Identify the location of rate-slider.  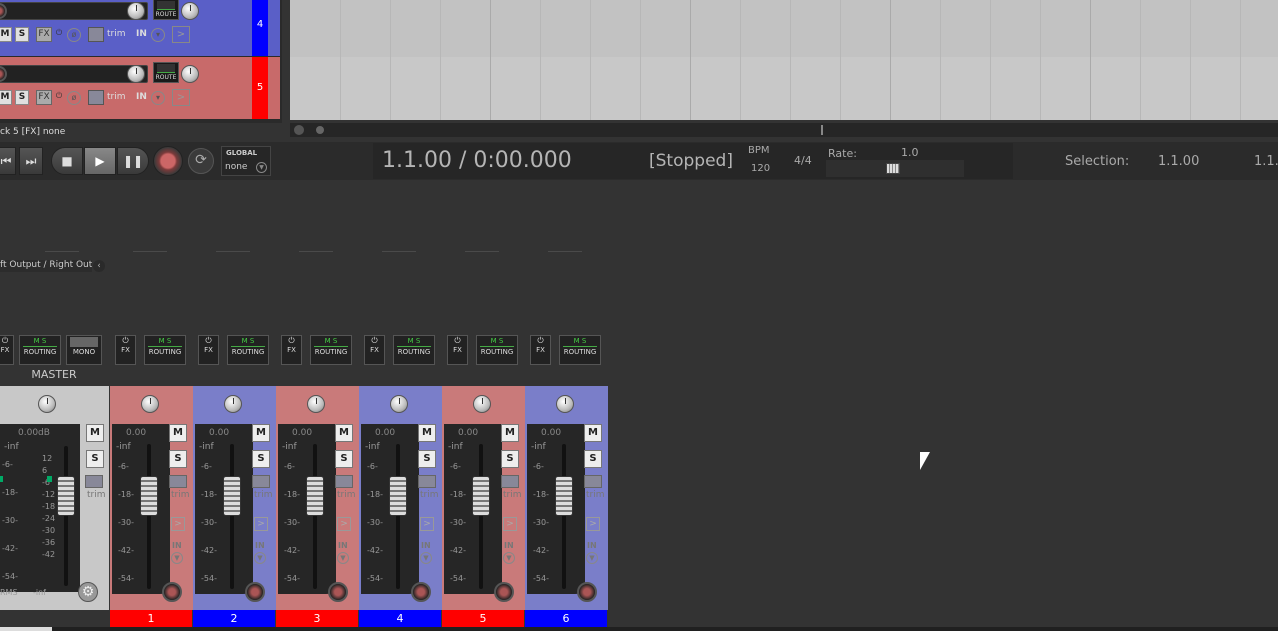
(895, 168).